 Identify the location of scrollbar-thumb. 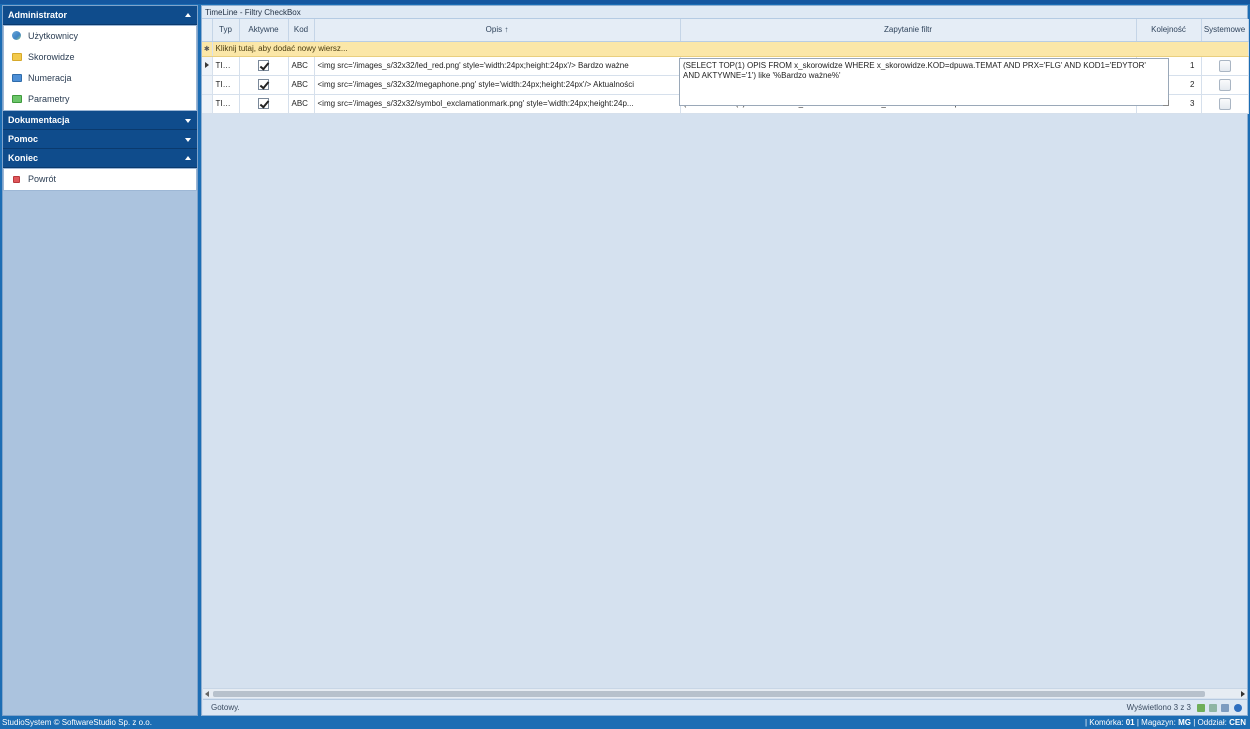
(709, 694).